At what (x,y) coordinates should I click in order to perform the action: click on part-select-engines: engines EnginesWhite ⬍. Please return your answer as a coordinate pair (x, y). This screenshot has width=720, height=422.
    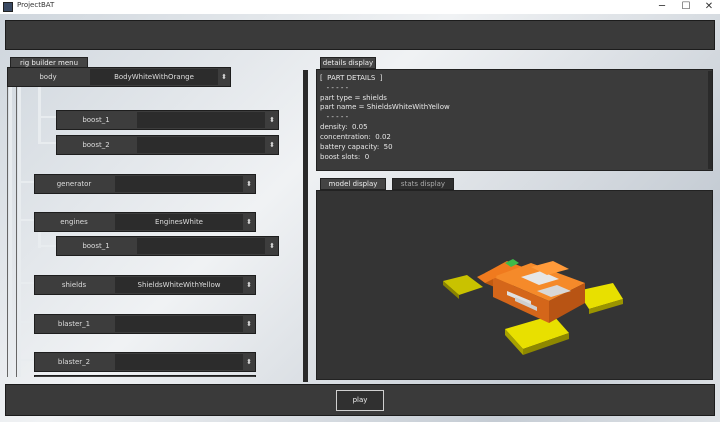
    Looking at the image, I should click on (145, 222).